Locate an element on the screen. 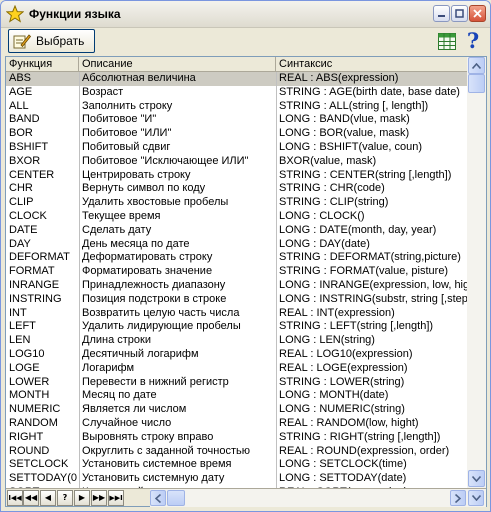 The width and height of the screenshot is (491, 512). pencil-note-icon is located at coordinates (22, 41).